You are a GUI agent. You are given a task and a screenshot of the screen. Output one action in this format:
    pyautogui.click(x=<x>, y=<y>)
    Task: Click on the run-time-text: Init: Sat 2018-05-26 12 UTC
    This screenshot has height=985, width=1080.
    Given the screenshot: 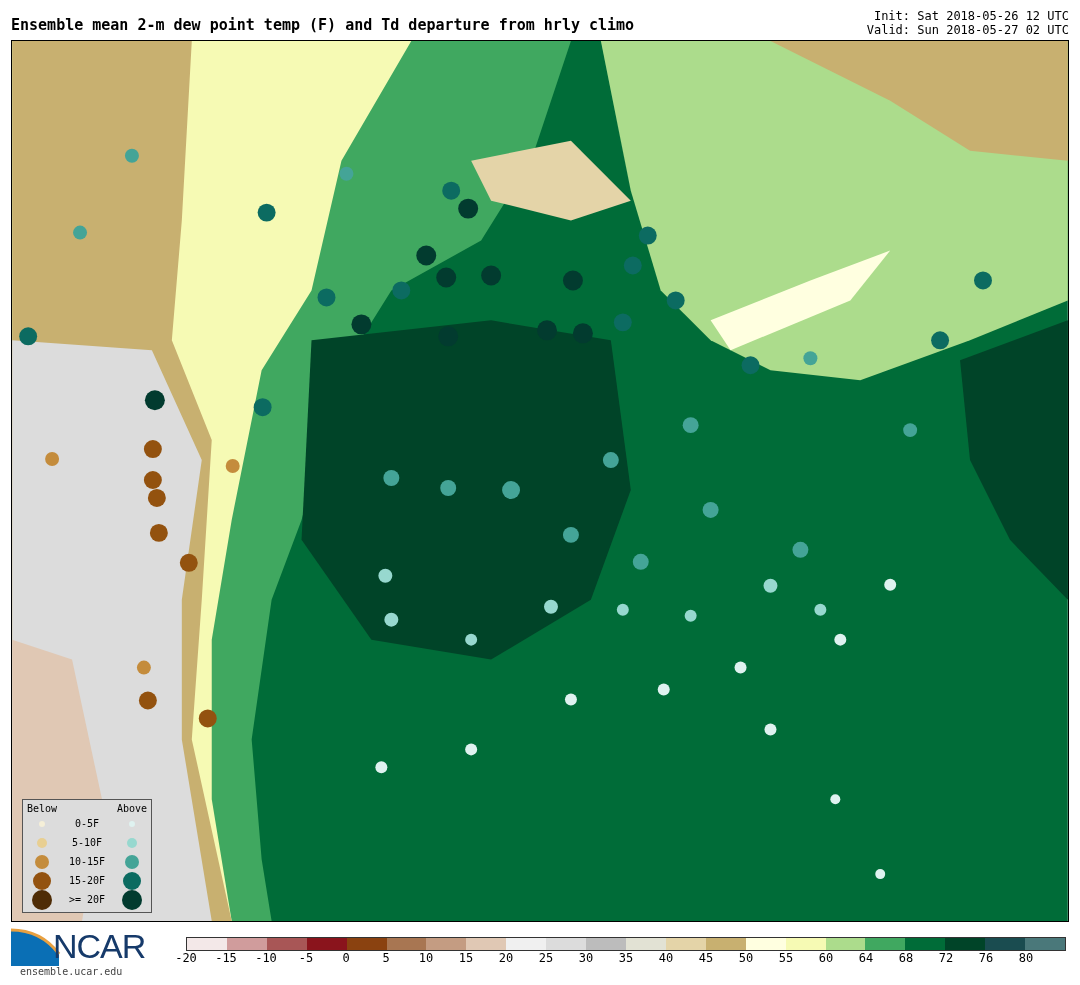 What is the action you would take?
    pyautogui.click(x=971, y=16)
    